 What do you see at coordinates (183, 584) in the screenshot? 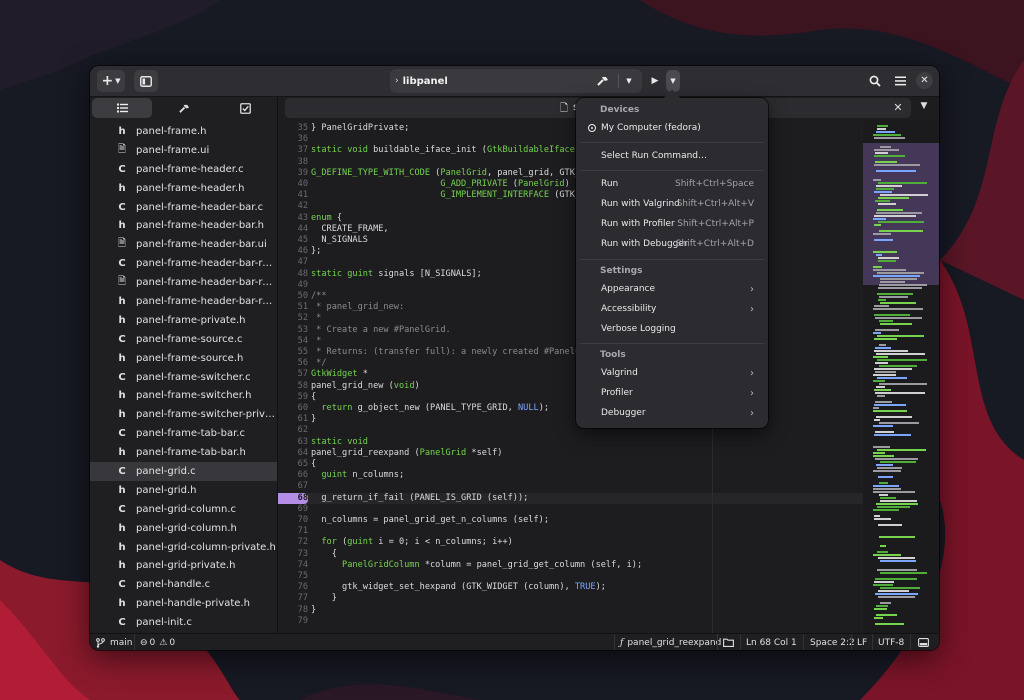
I see `file-tree-item: Cpanel-handle.c` at bounding box center [183, 584].